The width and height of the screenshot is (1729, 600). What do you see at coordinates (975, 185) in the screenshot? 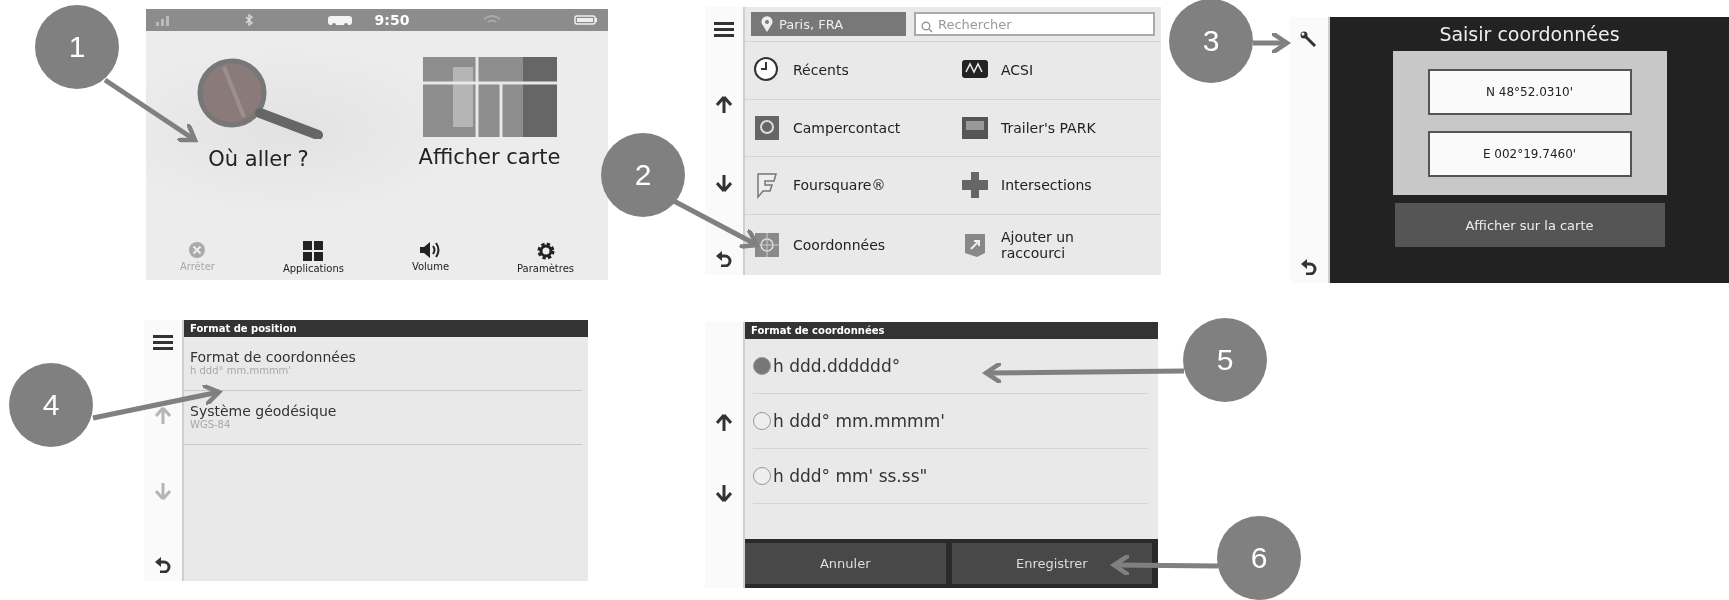
I see `crossroads-icon` at bounding box center [975, 185].